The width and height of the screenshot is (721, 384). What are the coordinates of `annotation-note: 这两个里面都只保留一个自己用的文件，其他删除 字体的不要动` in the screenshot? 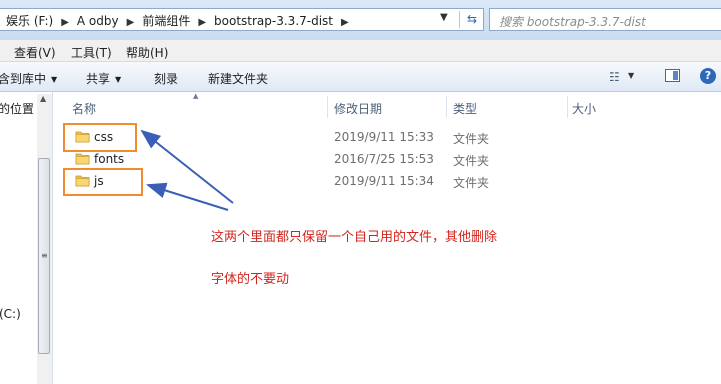 It's located at (354, 258).